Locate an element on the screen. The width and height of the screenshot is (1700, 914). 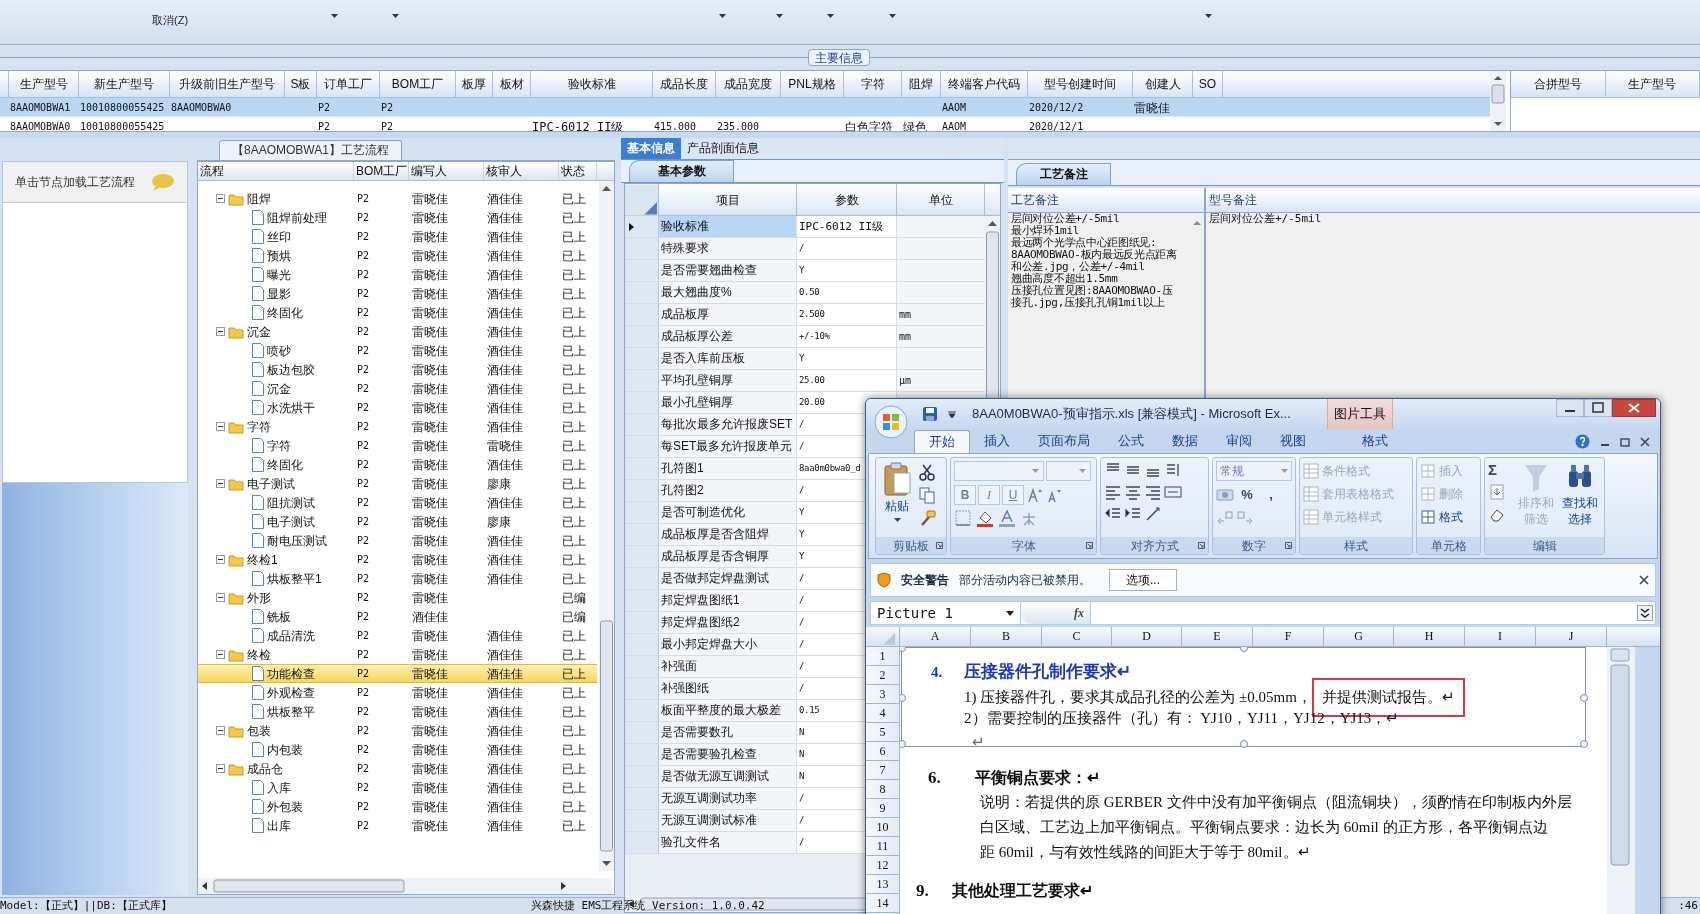
column-header: 编写人 is located at coordinates (446, 171).